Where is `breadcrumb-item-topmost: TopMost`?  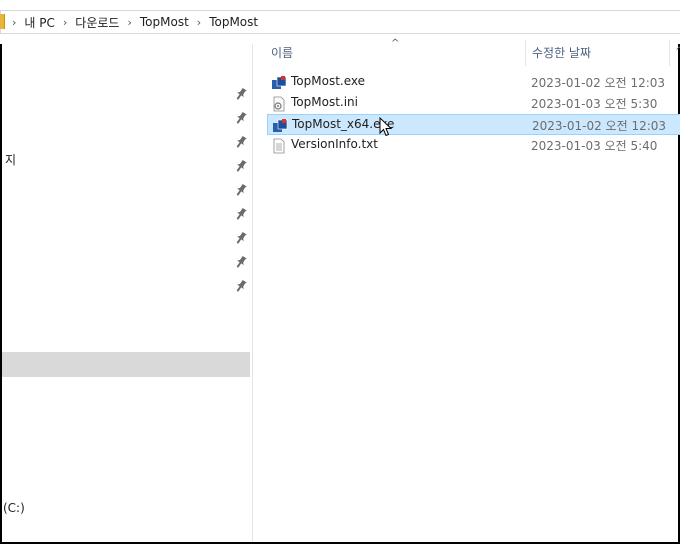 breadcrumb-item-topmost: TopMost is located at coordinates (164, 22).